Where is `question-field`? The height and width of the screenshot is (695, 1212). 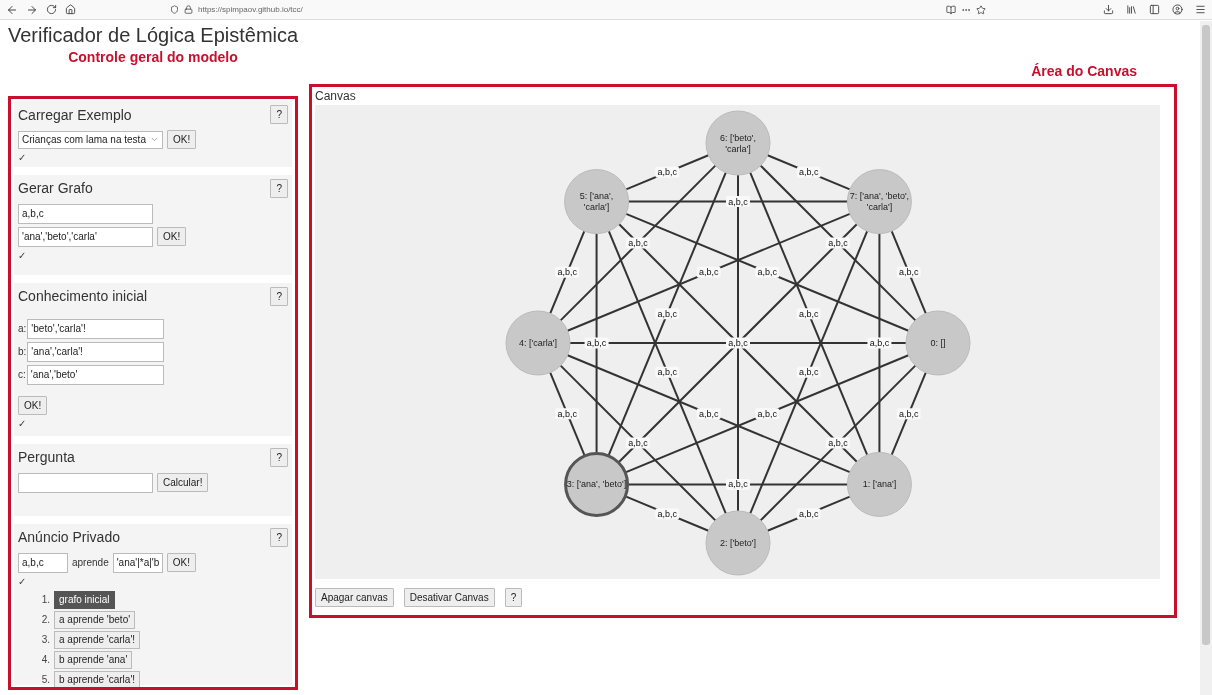 question-field is located at coordinates (85, 482).